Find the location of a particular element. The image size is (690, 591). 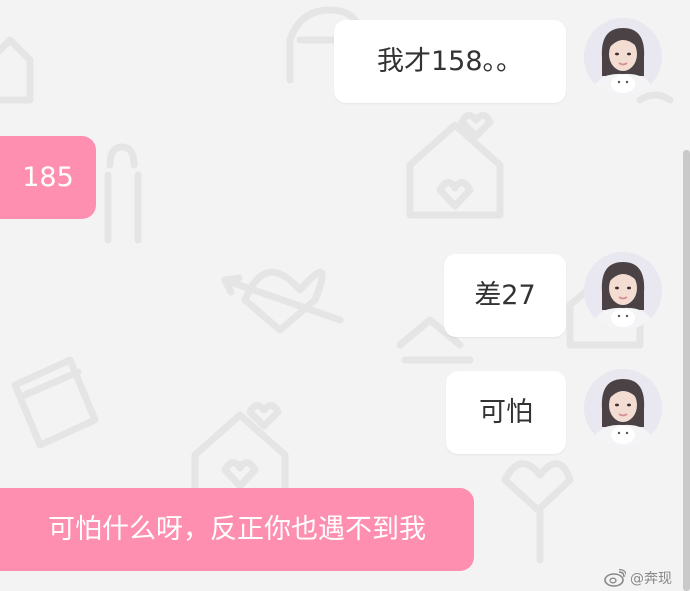

message-bubble-incoming: 185 is located at coordinates (48, 177).